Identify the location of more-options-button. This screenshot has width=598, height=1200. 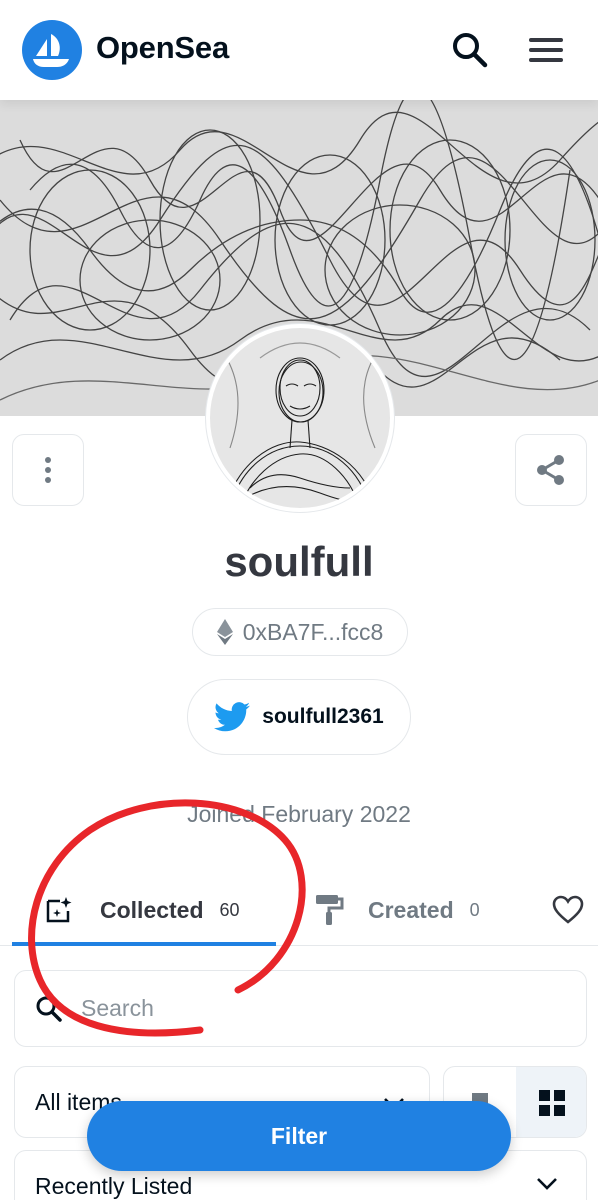
(48, 470).